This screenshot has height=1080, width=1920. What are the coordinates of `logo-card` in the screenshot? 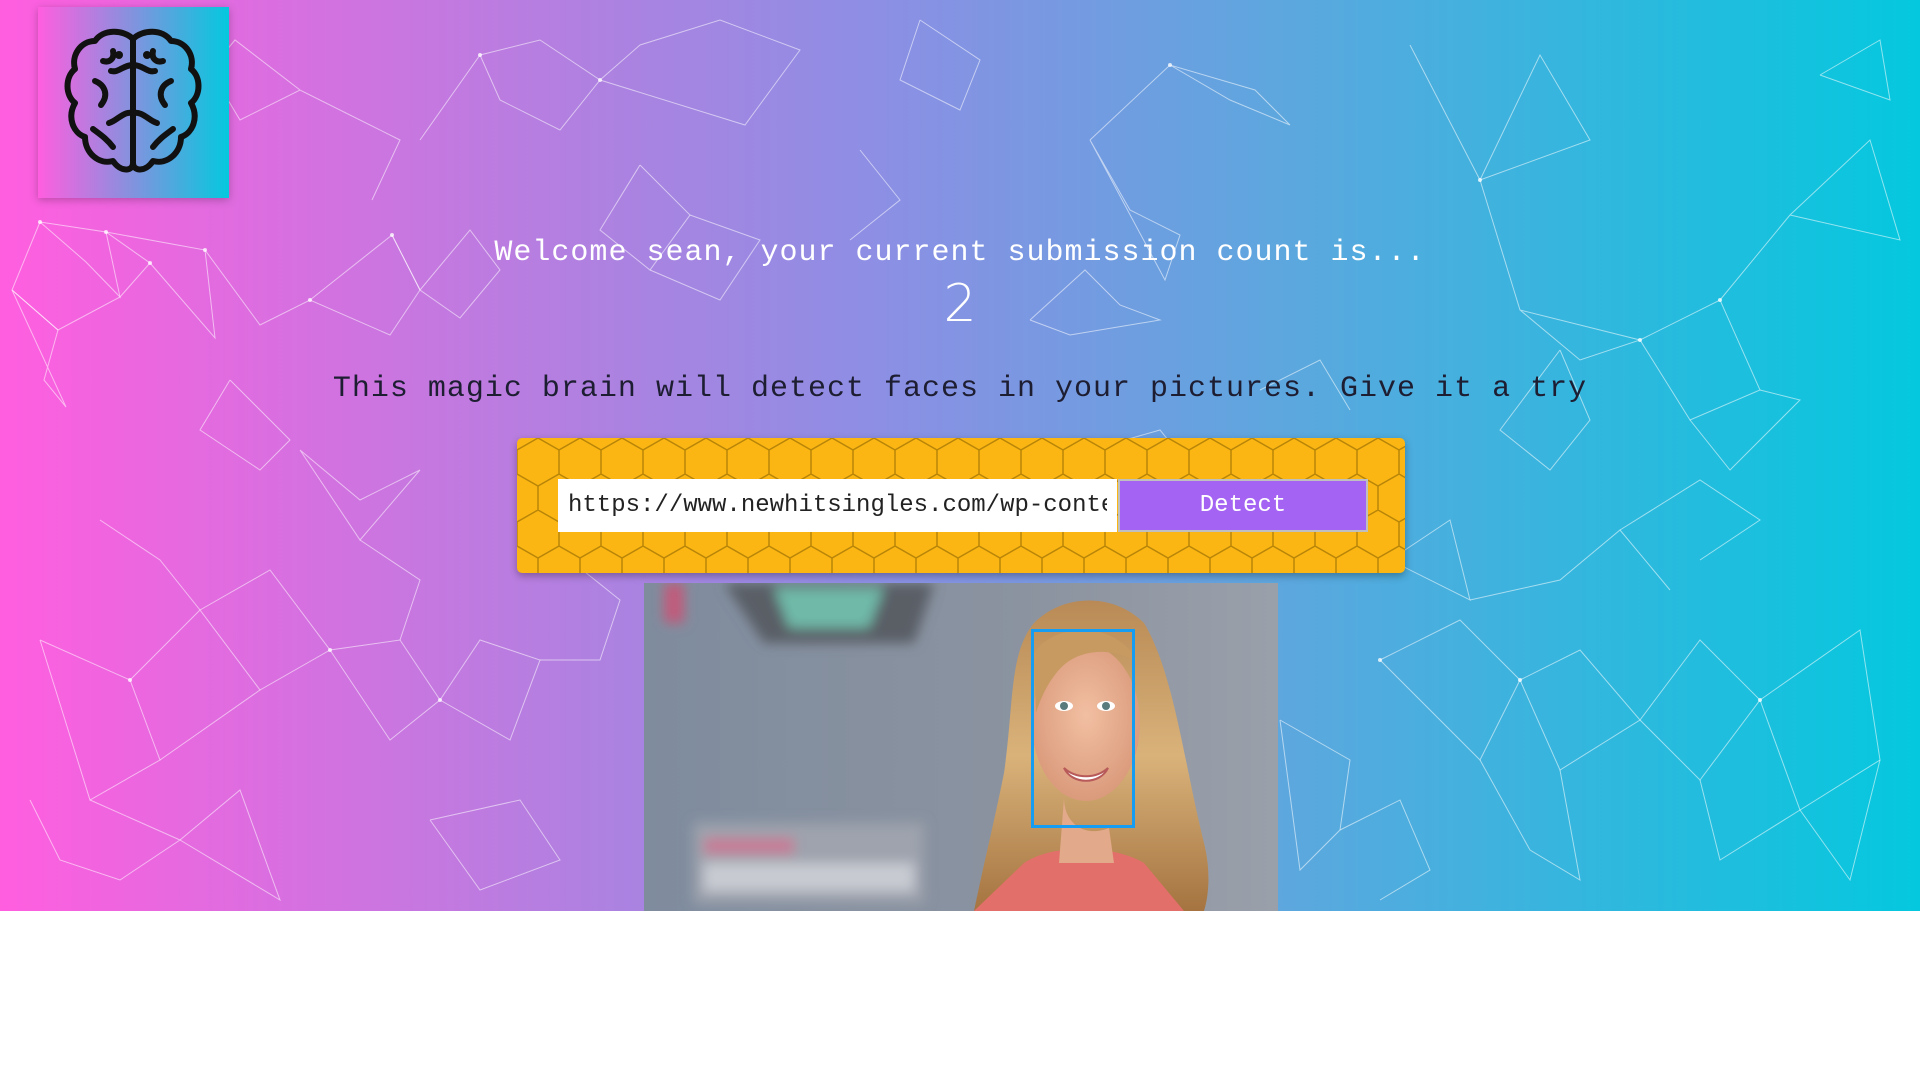 It's located at (133, 102).